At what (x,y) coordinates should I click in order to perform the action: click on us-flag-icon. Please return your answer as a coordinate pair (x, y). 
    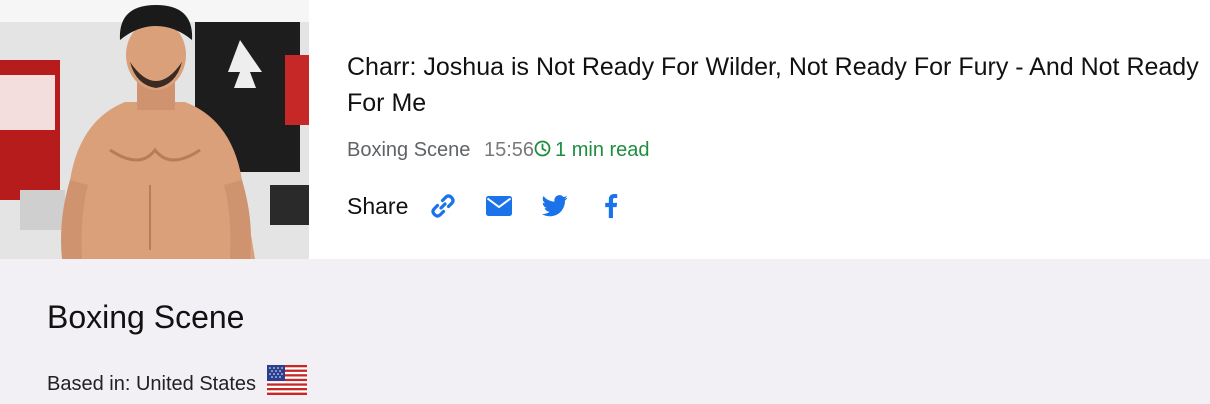
    Looking at the image, I should click on (287, 383).